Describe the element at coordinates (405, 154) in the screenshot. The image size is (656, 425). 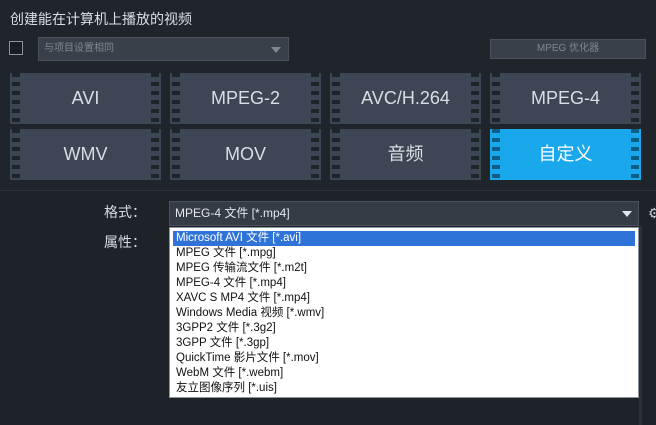
I see `format-tile-audio: 音频` at that location.